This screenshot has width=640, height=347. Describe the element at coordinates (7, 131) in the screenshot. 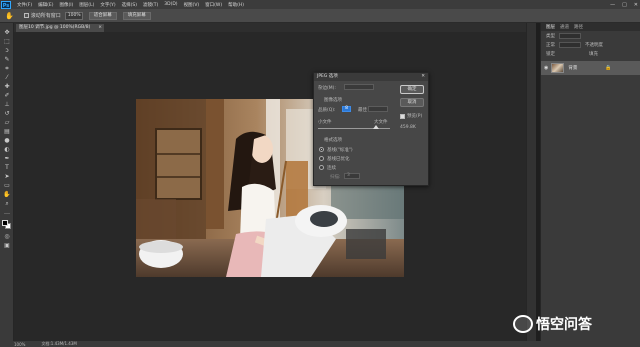

I see `gradient-tool-icon: ▤` at that location.